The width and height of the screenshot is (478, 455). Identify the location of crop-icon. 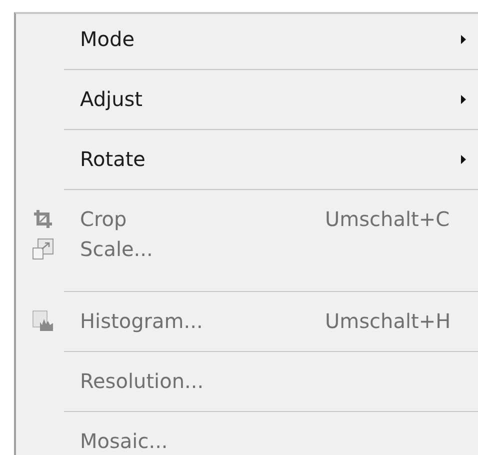
(43, 219).